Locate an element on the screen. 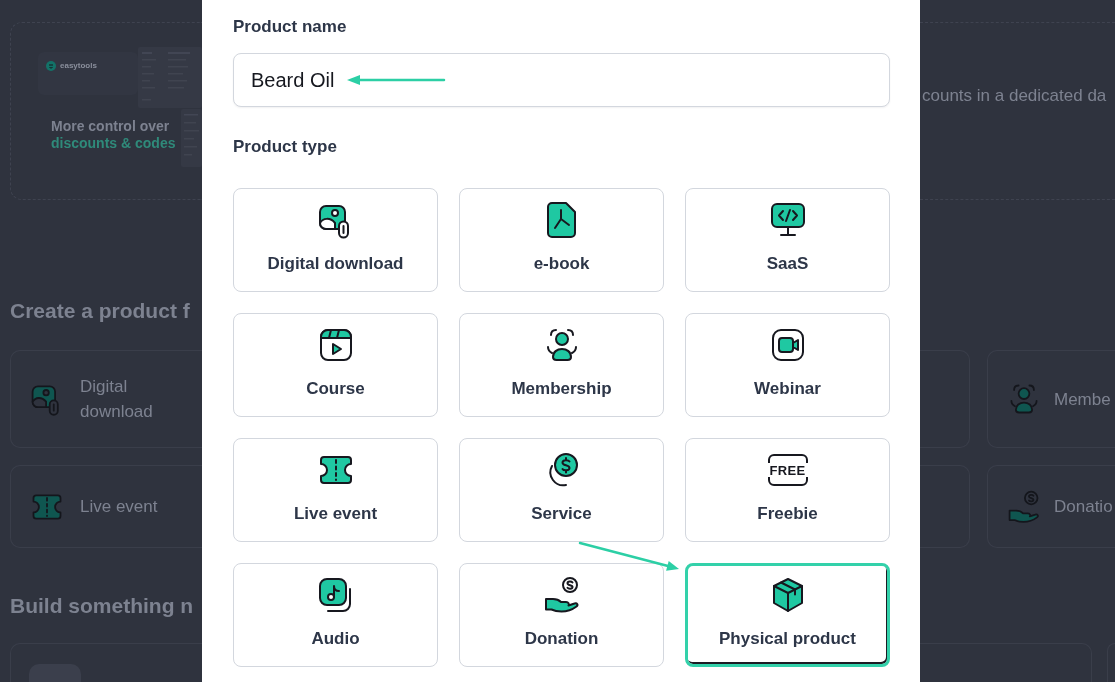 This screenshot has height=682, width=1115. promo-highlight: discounts & codes is located at coordinates (113, 143).